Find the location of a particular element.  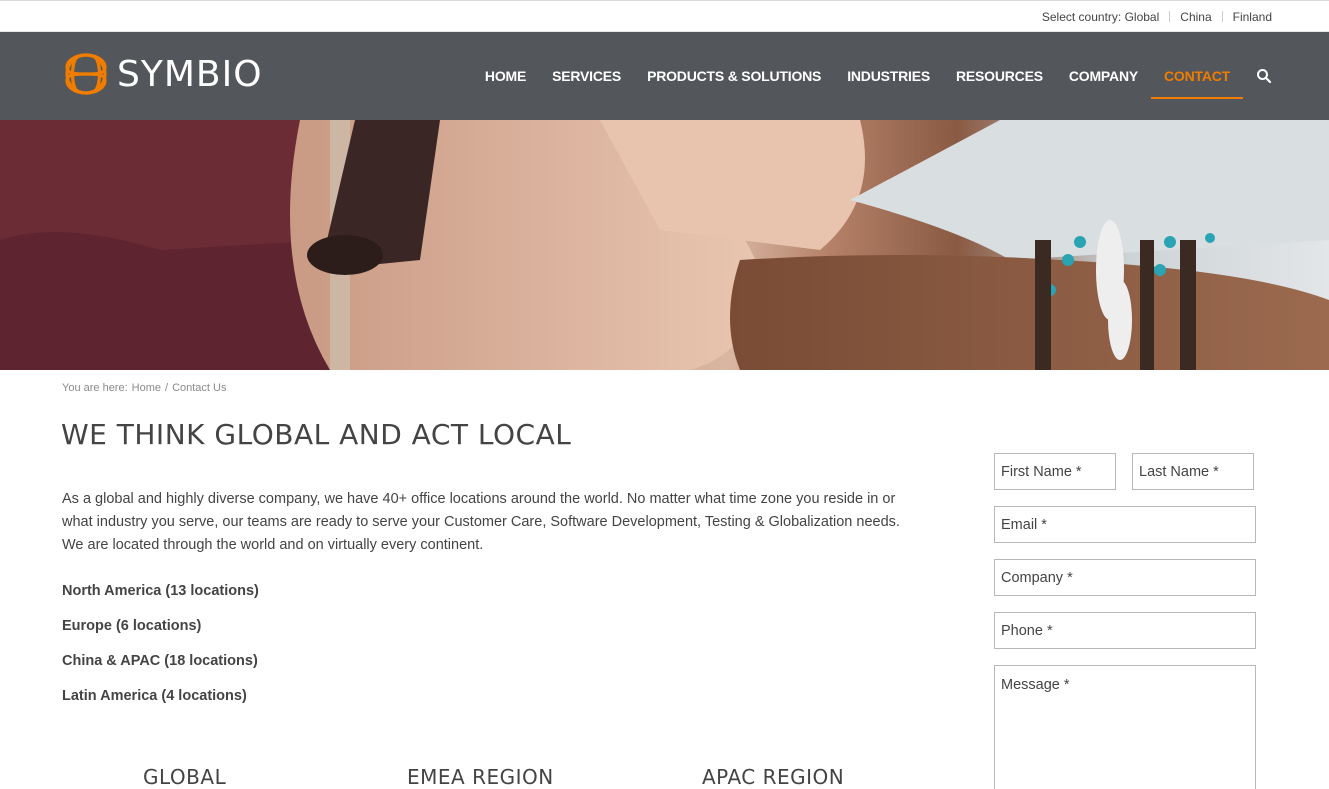

nav-industries: INDUSTRIES is located at coordinates (888, 76).